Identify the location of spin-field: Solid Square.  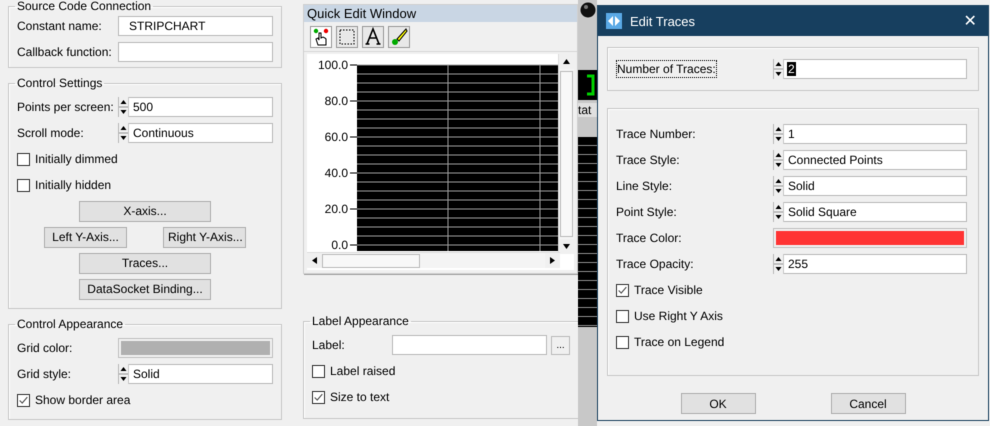
(870, 212).